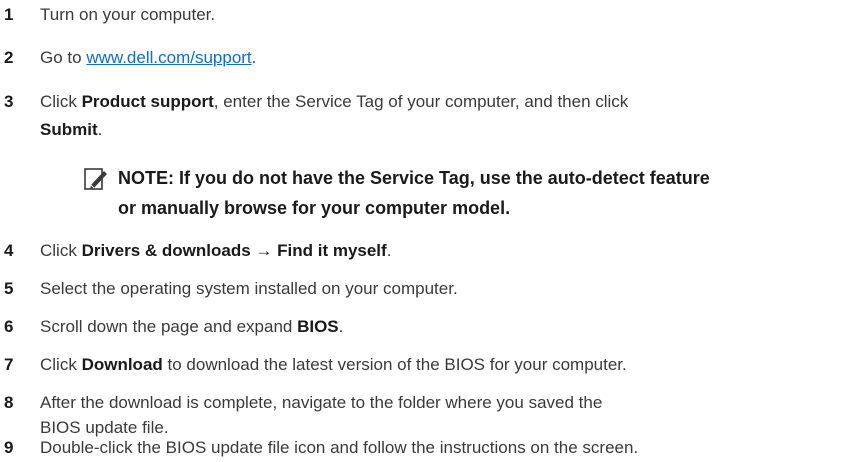 Image resolution: width=853 pixels, height=462 pixels. Describe the element at coordinates (9, 101) in the screenshot. I see `step-number: 3` at that location.